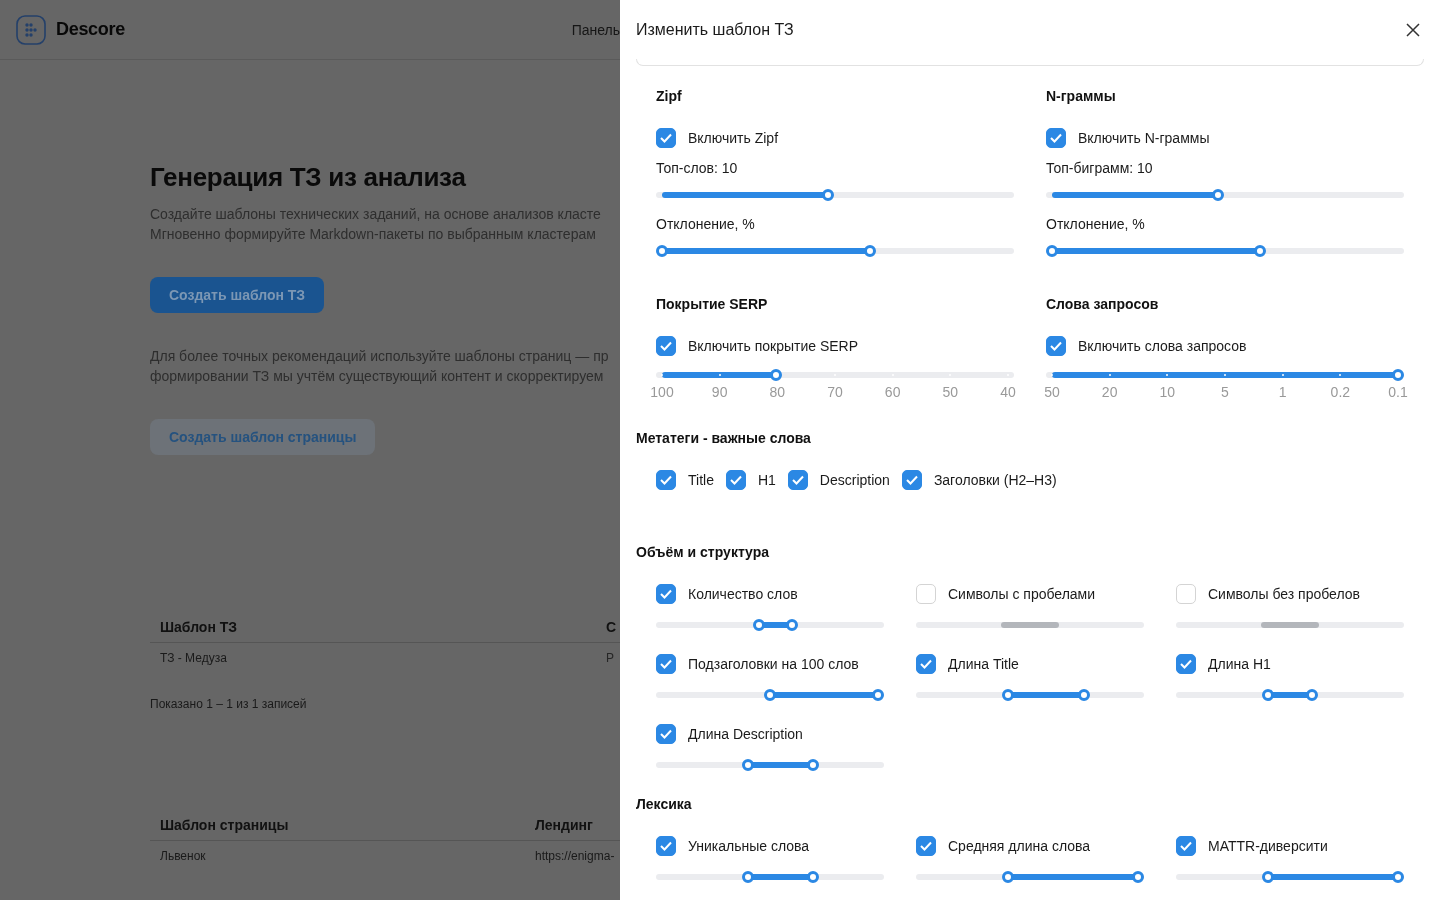  I want to click on tick-label: 70, so click(835, 392).